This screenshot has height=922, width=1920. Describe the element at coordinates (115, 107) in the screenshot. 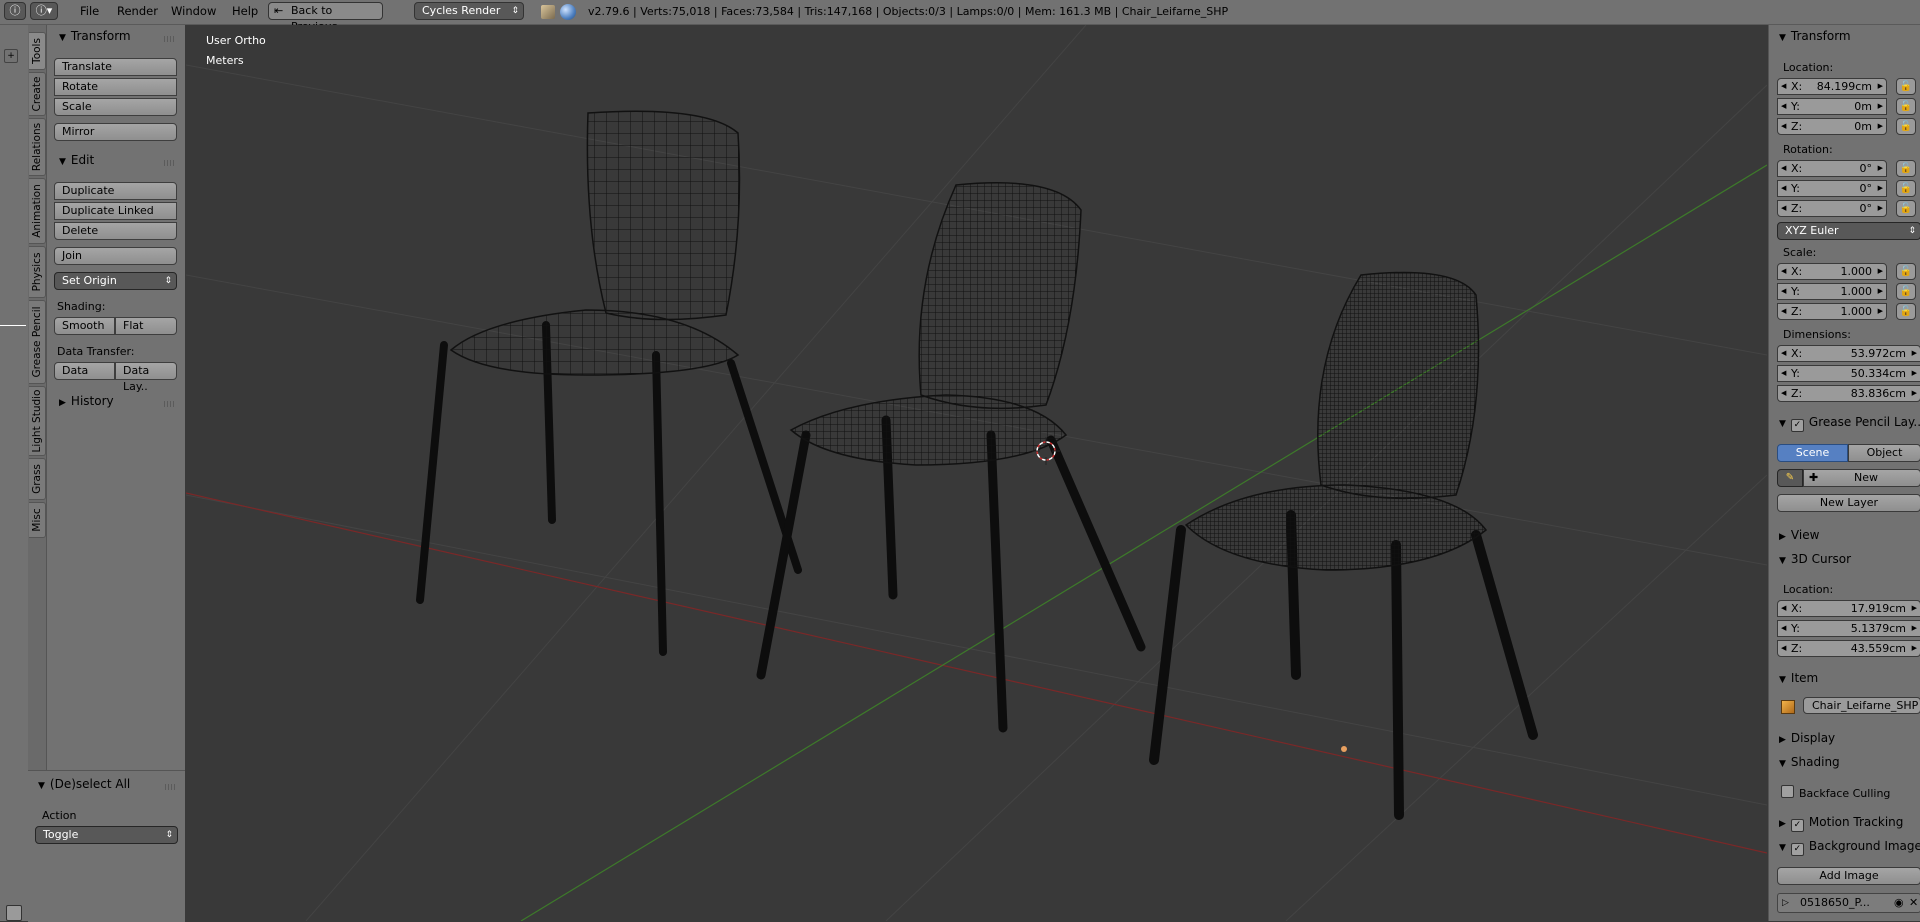

I see `scale-button: Scale` at that location.